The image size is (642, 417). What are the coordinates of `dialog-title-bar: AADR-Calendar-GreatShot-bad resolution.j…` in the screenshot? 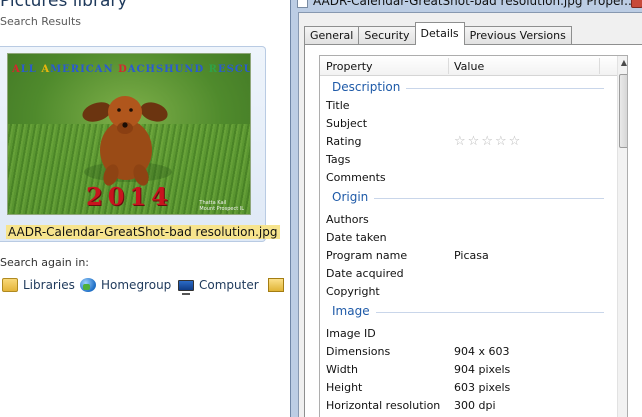 It's located at (466, 4).